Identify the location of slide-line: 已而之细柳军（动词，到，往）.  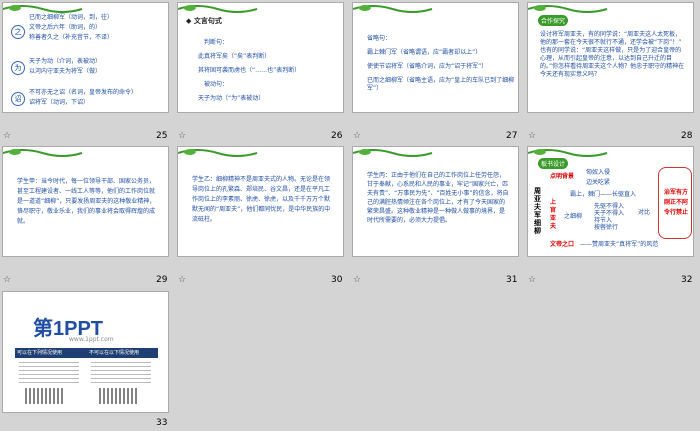
(71, 17).